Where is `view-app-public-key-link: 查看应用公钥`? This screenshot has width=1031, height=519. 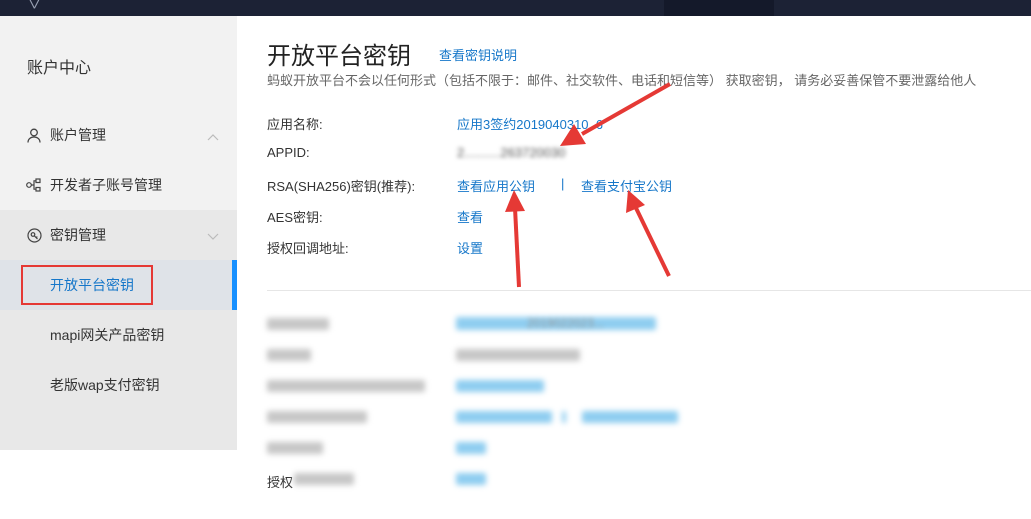 view-app-public-key-link: 查看应用公钥 is located at coordinates (496, 185).